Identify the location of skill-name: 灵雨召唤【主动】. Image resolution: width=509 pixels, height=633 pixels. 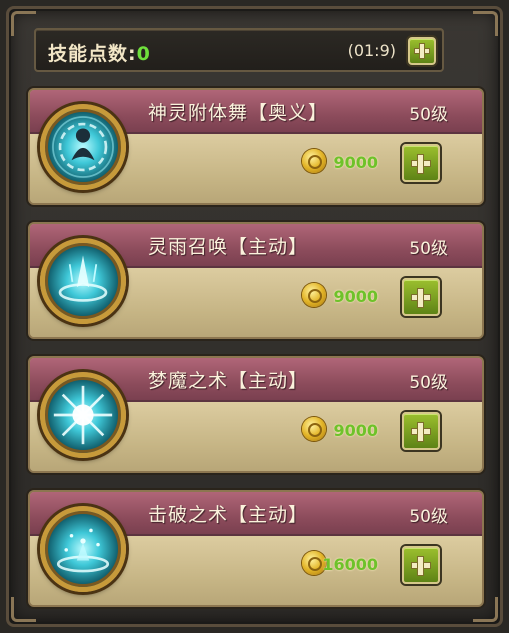
(228, 247).